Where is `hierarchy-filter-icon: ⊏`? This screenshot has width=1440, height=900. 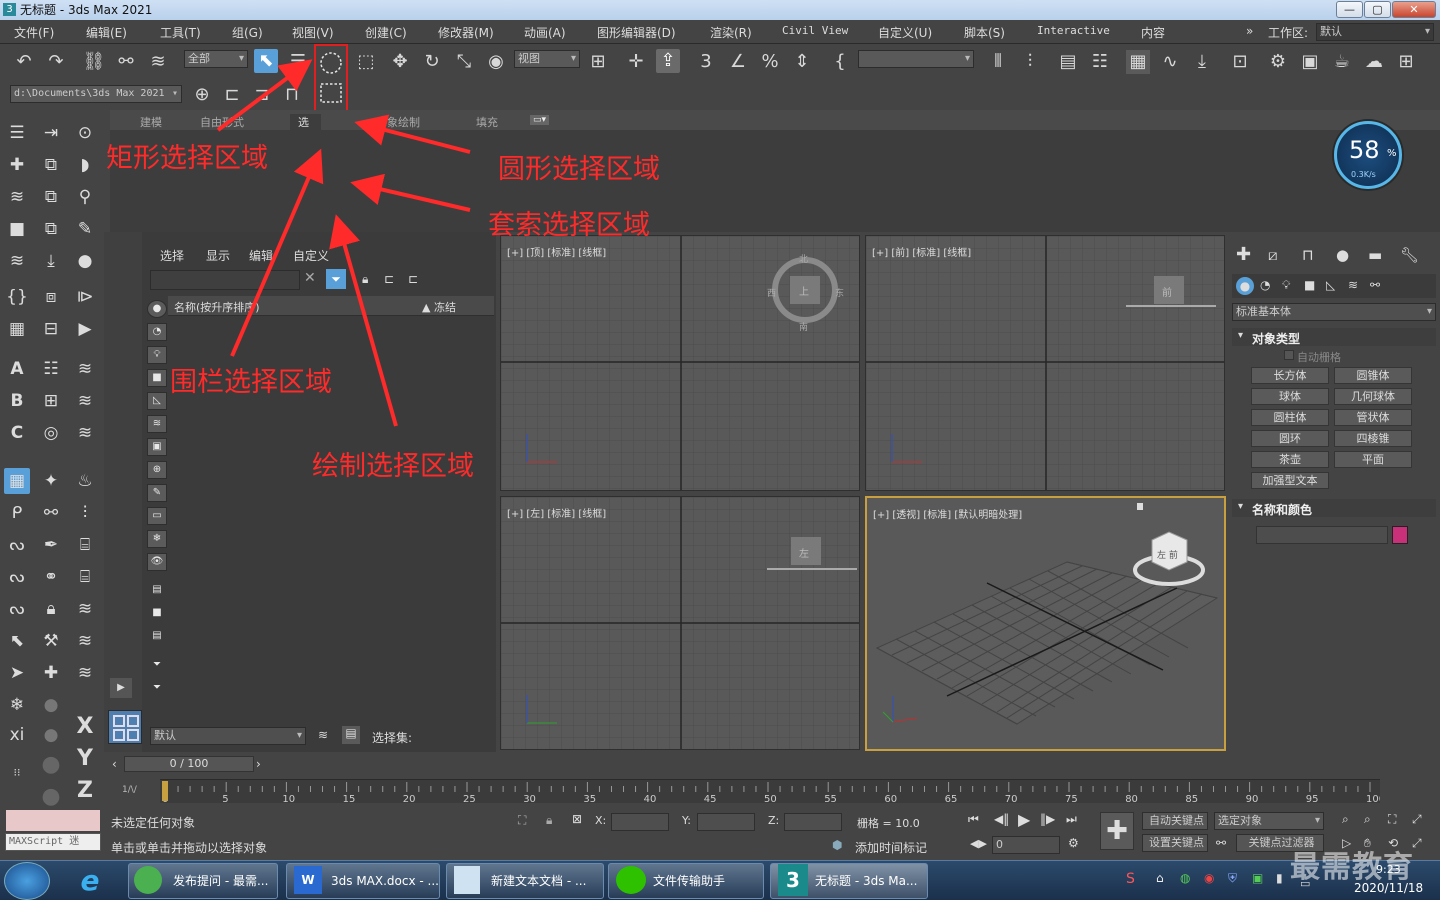
hierarchy-filter-icon: ⊏ is located at coordinates (389, 279).